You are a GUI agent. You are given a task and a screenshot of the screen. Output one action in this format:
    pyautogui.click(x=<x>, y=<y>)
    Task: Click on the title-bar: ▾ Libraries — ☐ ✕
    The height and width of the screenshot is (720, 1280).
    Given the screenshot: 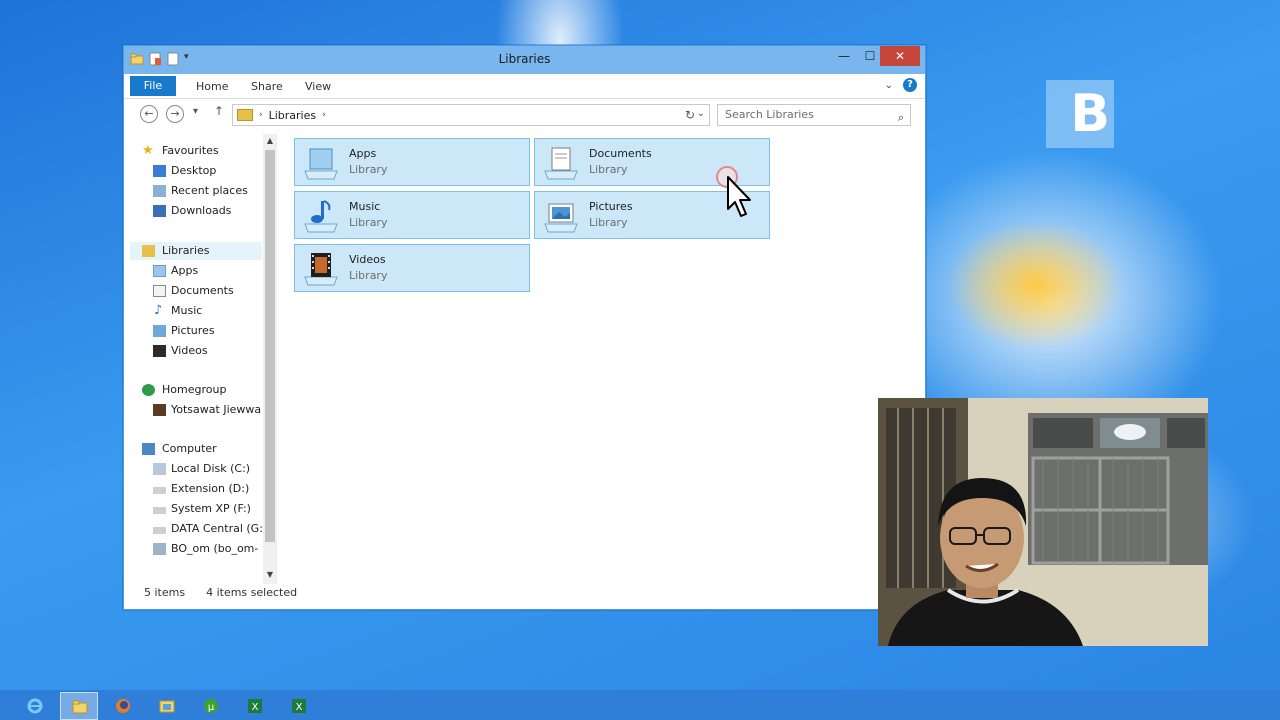 What is the action you would take?
    pyautogui.click(x=524, y=60)
    